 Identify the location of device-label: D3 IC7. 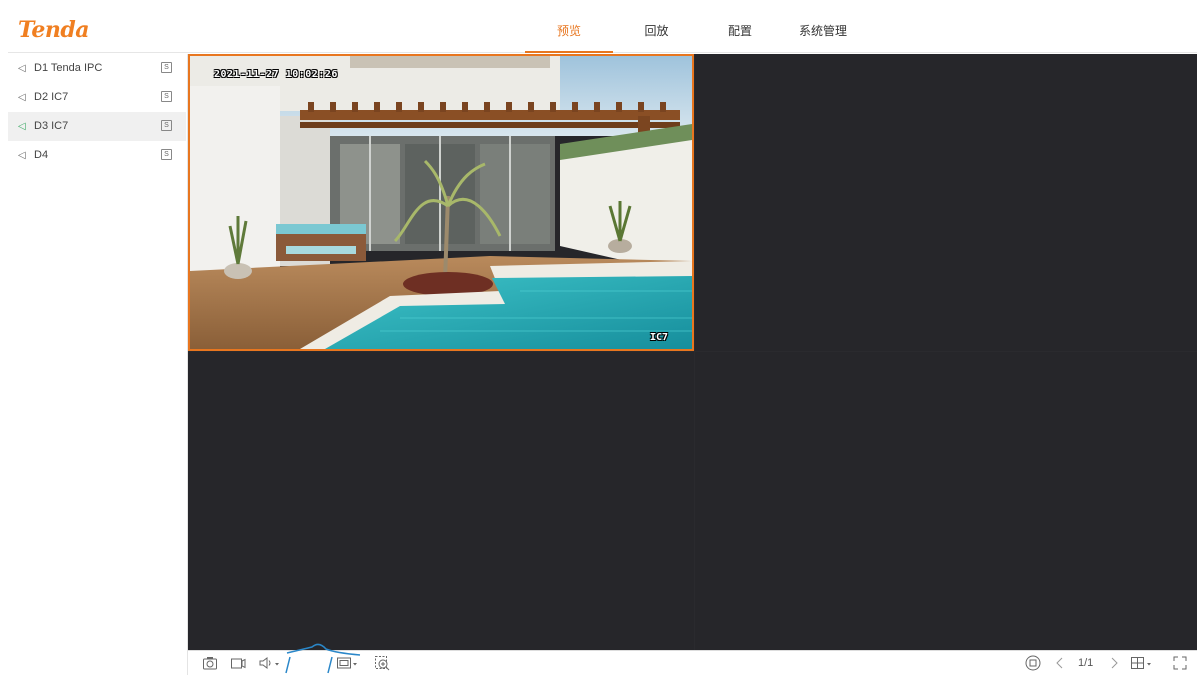
(51, 126).